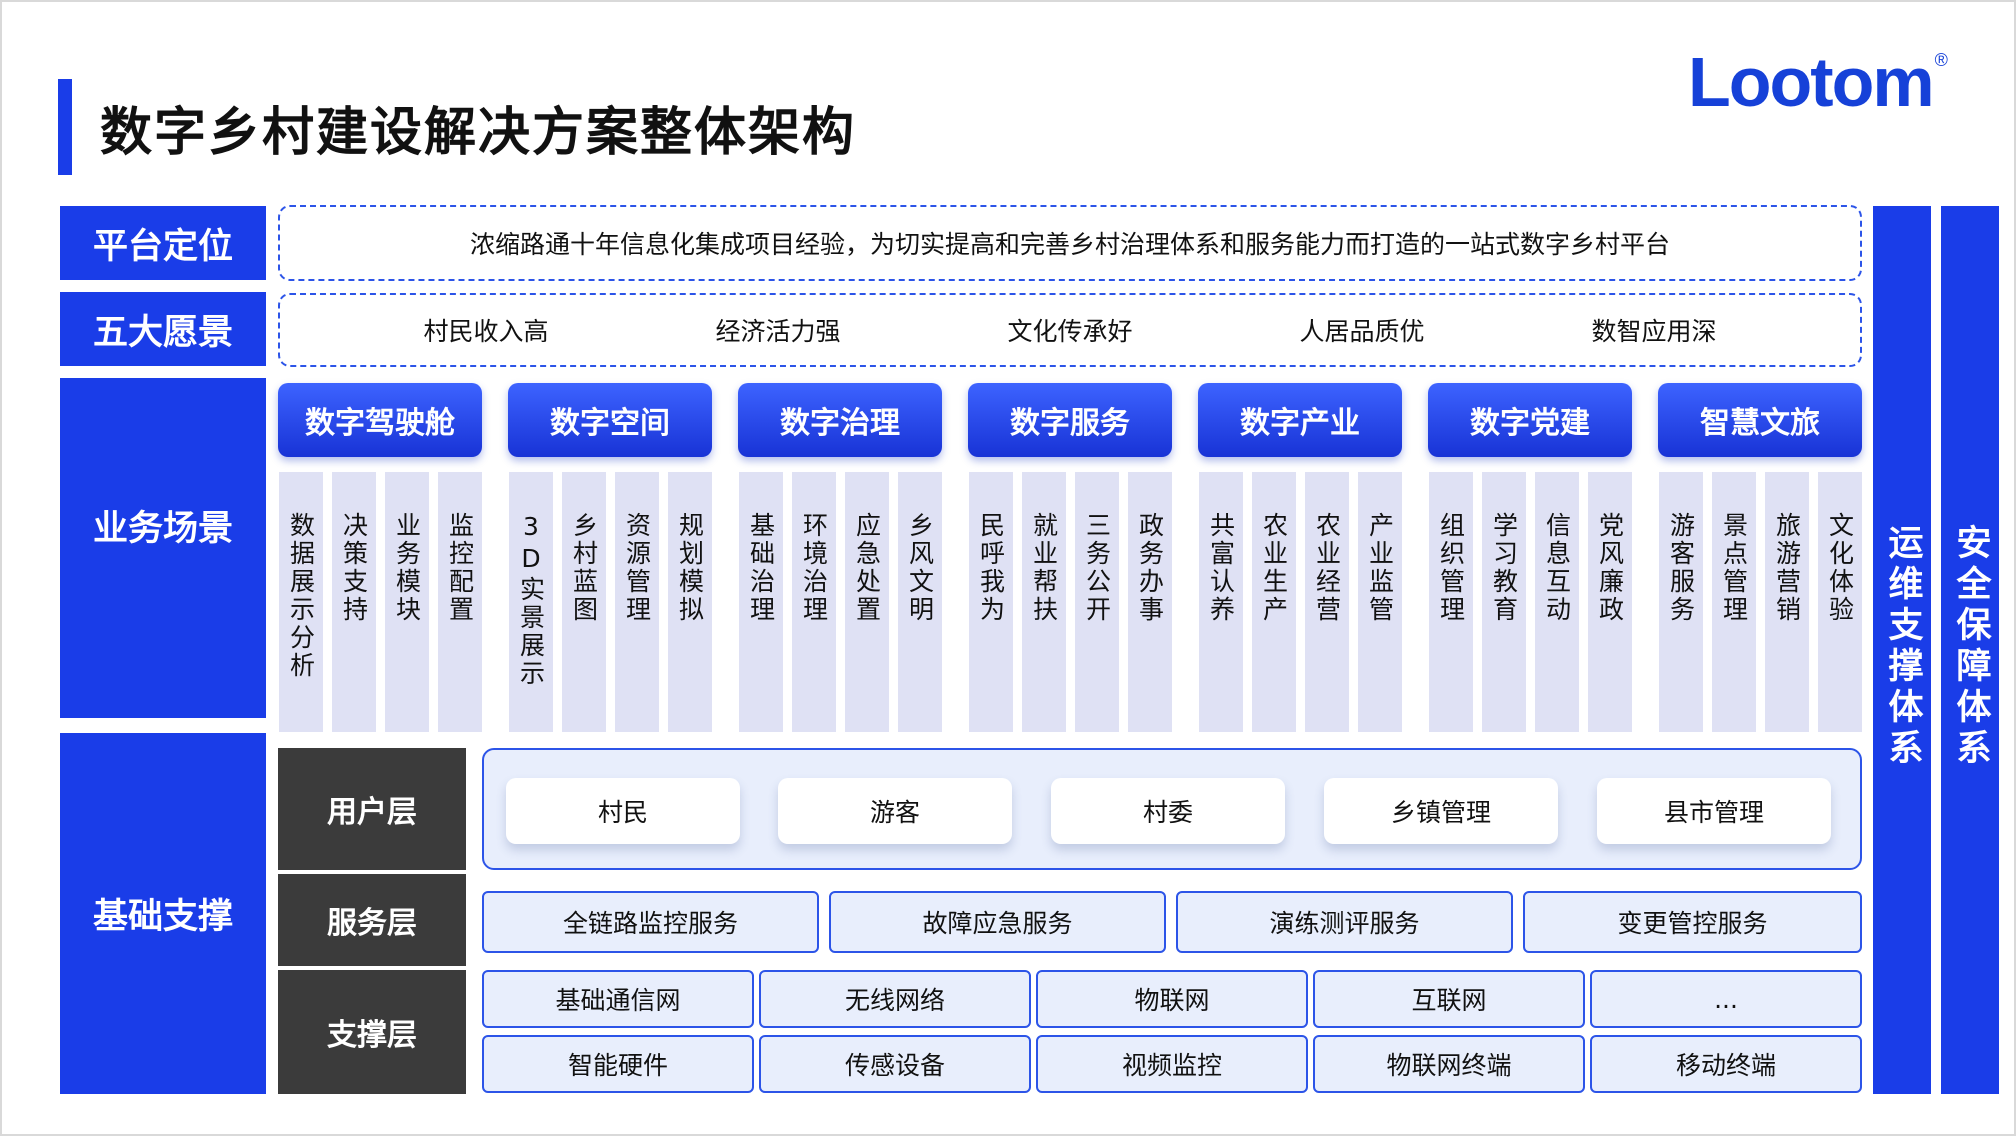 The height and width of the screenshot is (1136, 2016). What do you see at coordinates (65, 127) in the screenshot?
I see `title-accent-bar` at bounding box center [65, 127].